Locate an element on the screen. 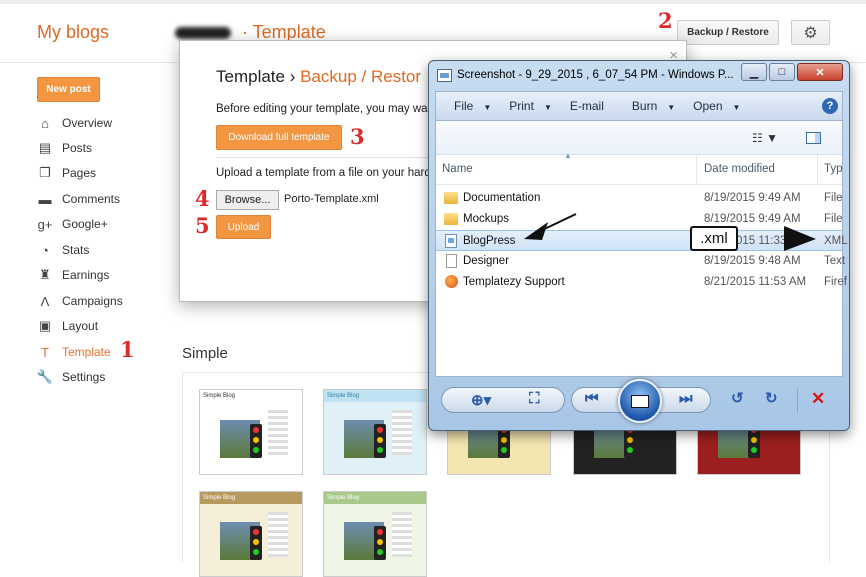 The width and height of the screenshot is (866, 577). sidebar-item-label: Comments is located at coordinates (91, 199).